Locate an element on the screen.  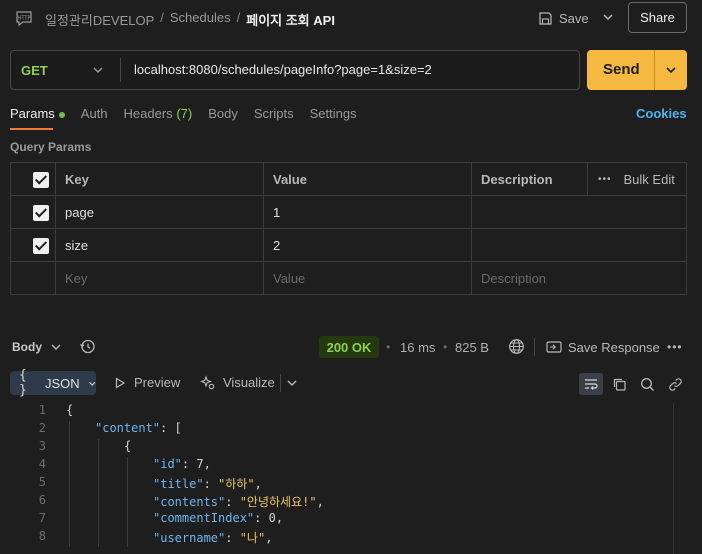
send-label: Send is located at coordinates (621, 69).